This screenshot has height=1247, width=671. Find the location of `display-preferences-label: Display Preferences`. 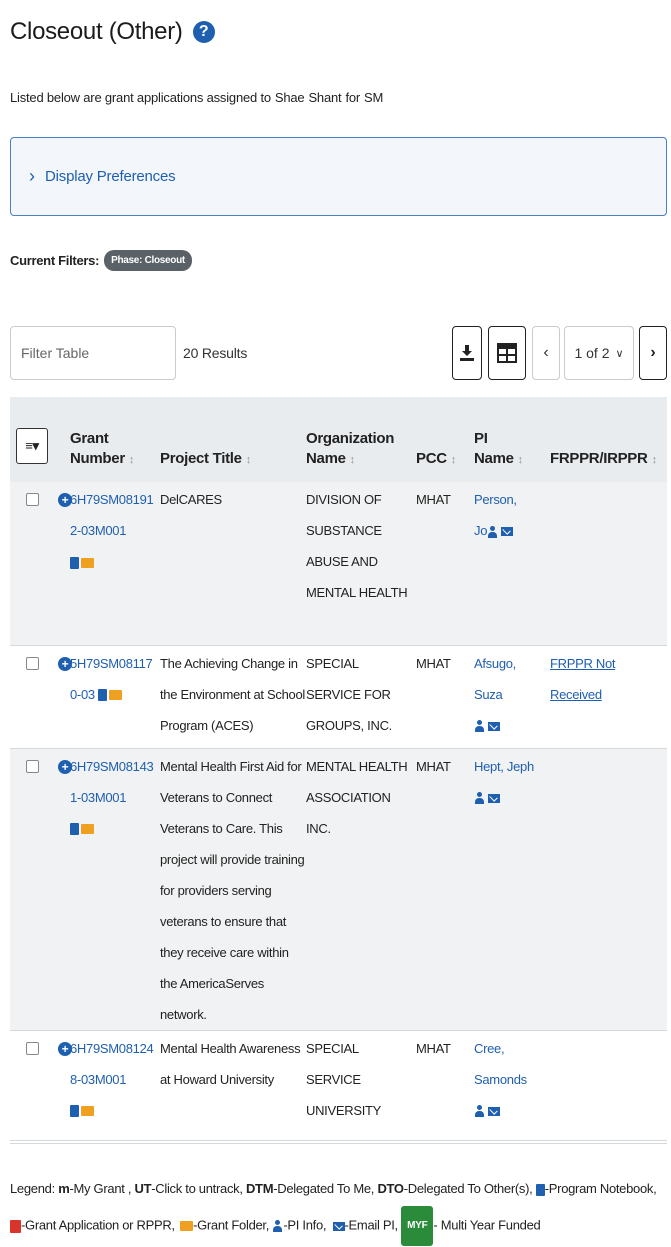

display-preferences-label: Display Preferences is located at coordinates (110, 176).